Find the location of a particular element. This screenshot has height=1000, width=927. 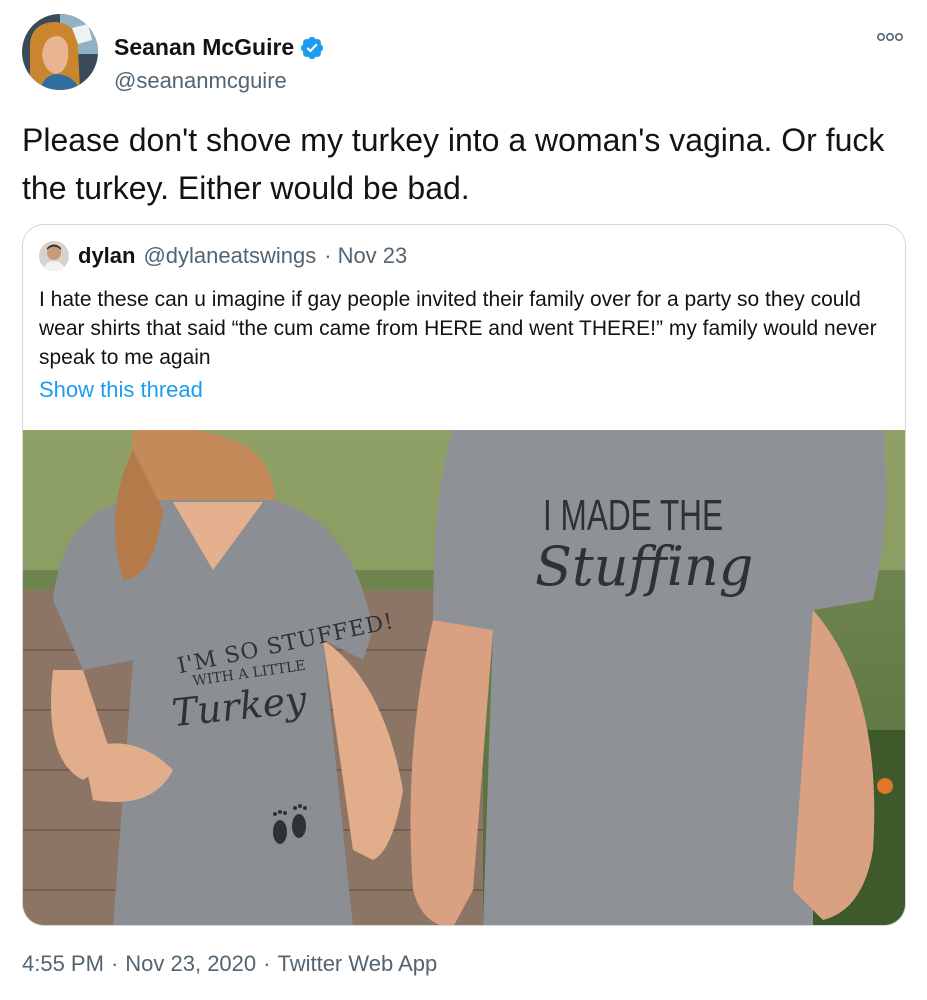

author-avatar is located at coordinates (60, 52).